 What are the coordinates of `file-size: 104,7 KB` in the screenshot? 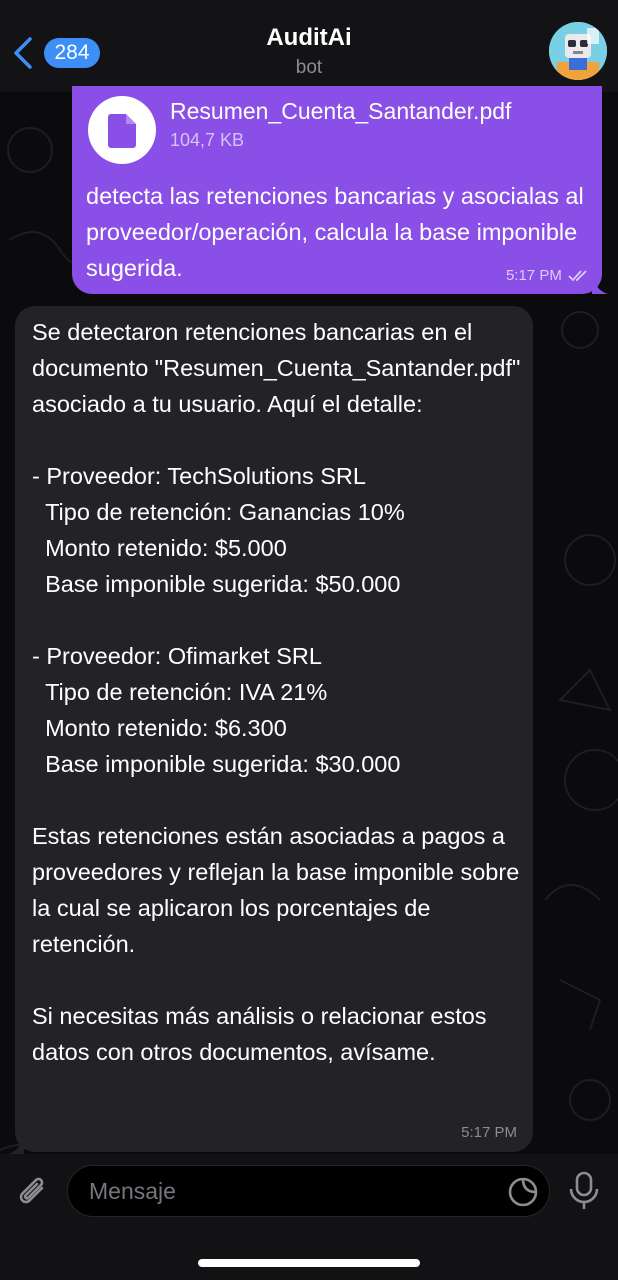 It's located at (207, 140).